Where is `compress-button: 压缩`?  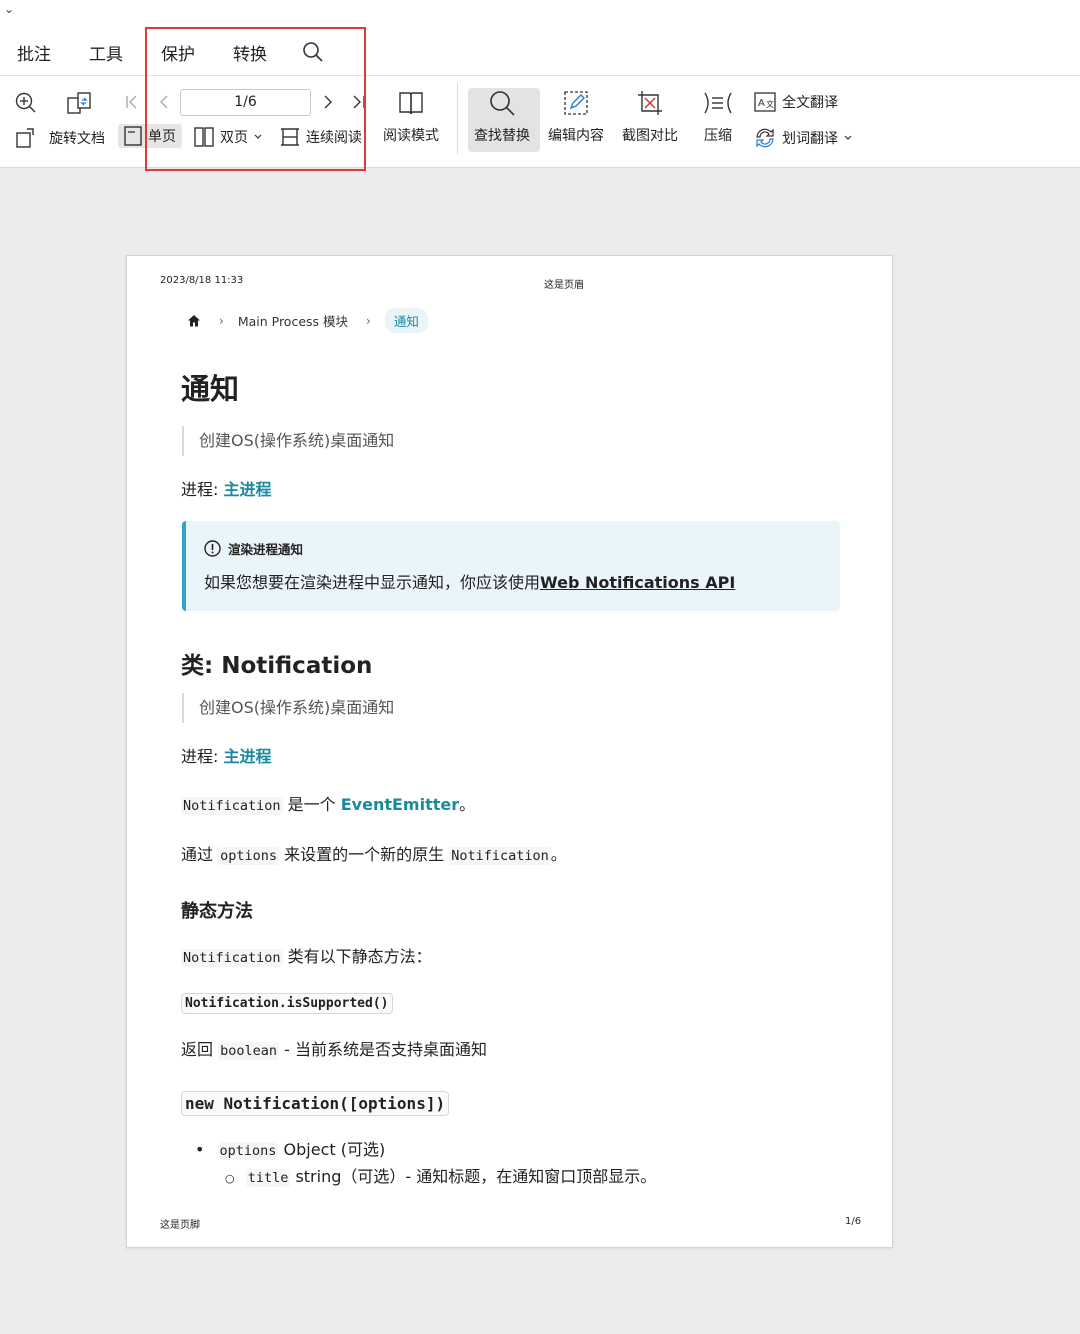
compress-button: 压缩 is located at coordinates (718, 117).